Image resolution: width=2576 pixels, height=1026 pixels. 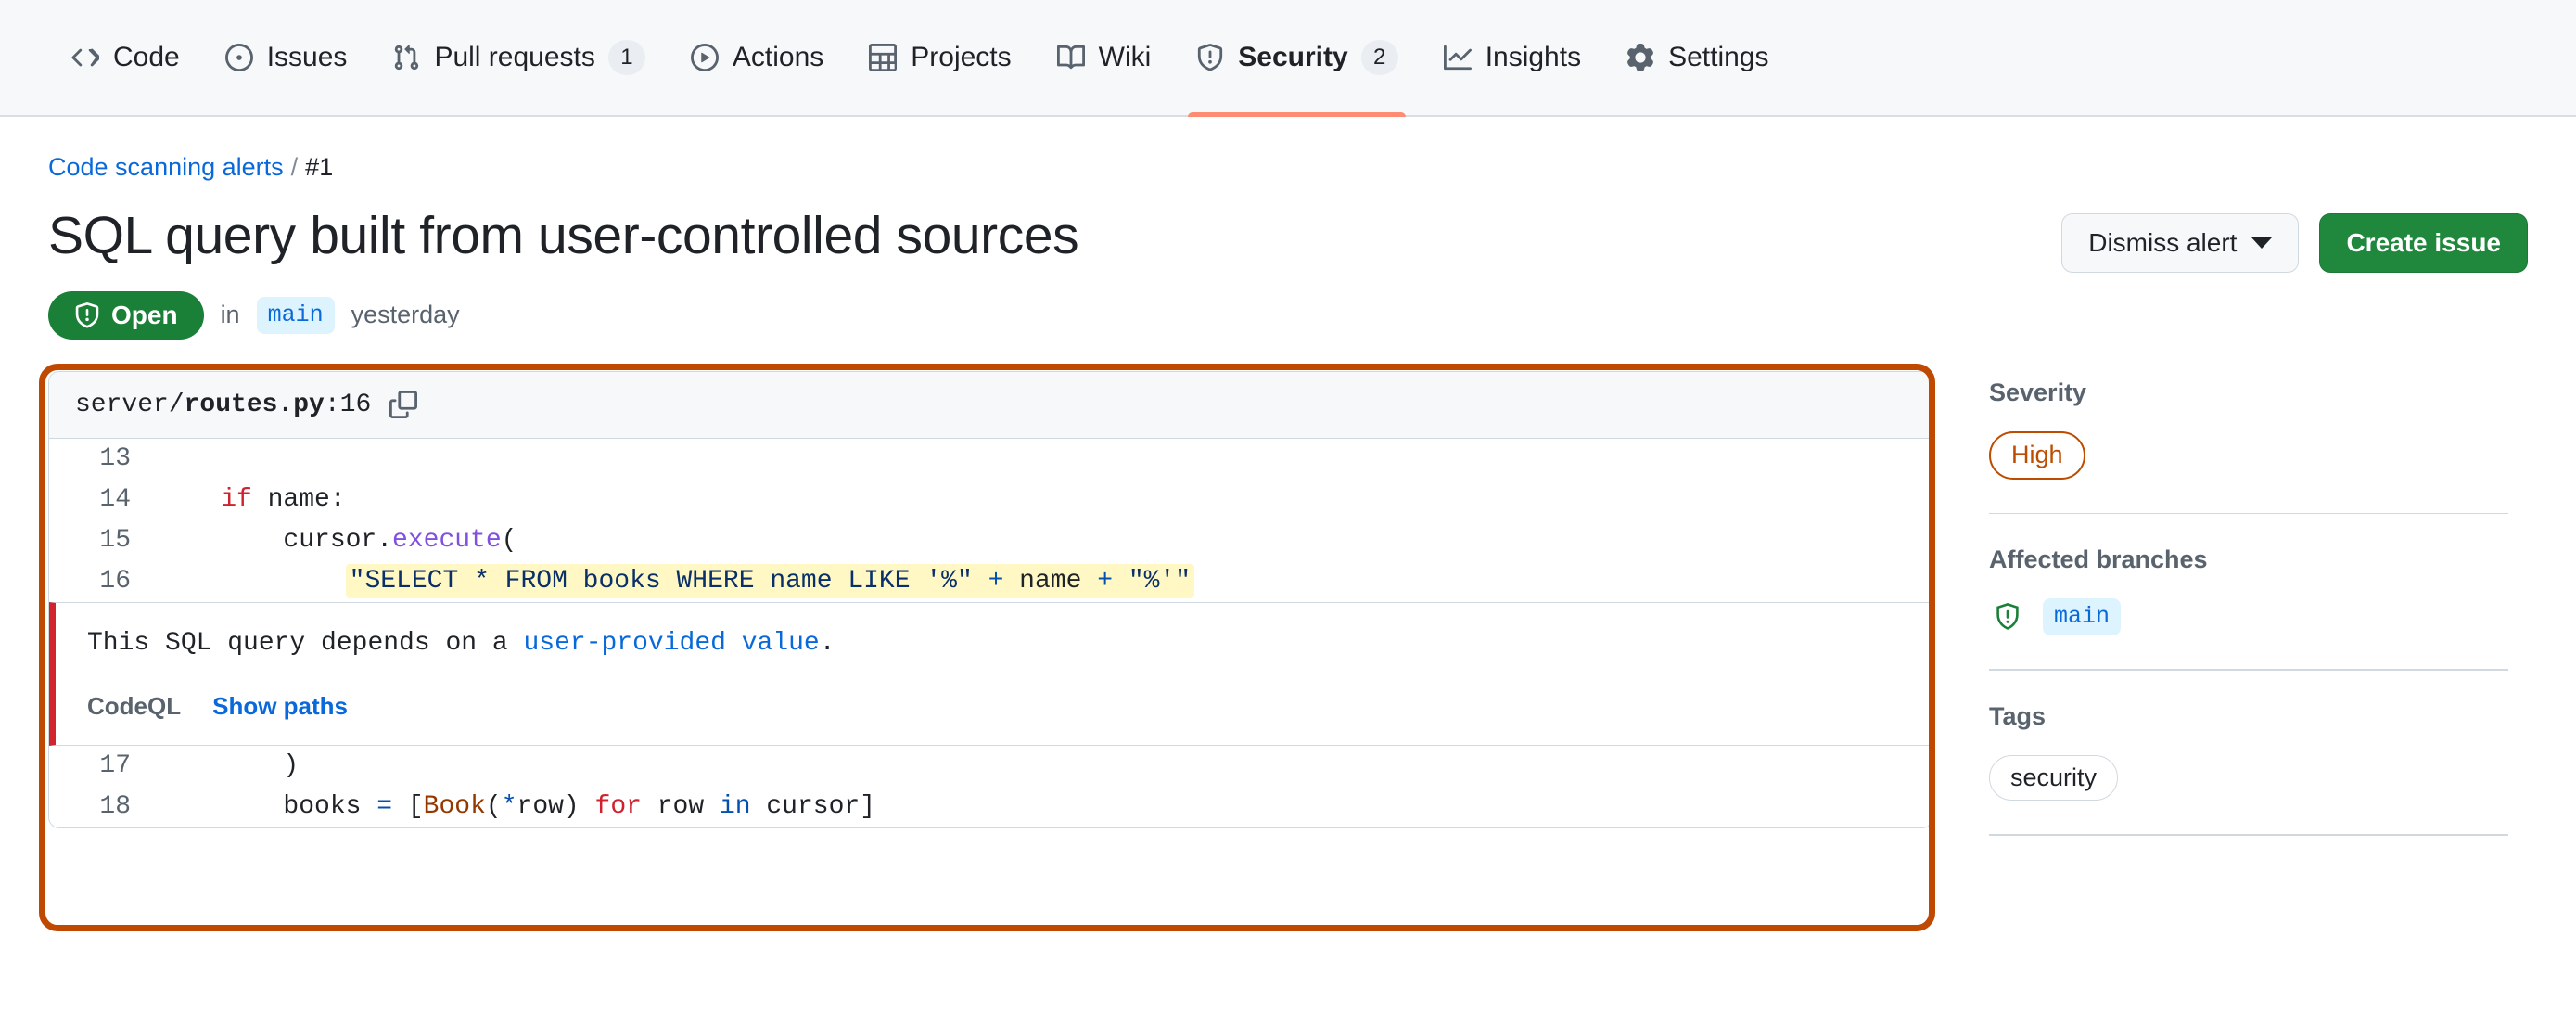 I want to click on line-number: 14, so click(x=115, y=499).